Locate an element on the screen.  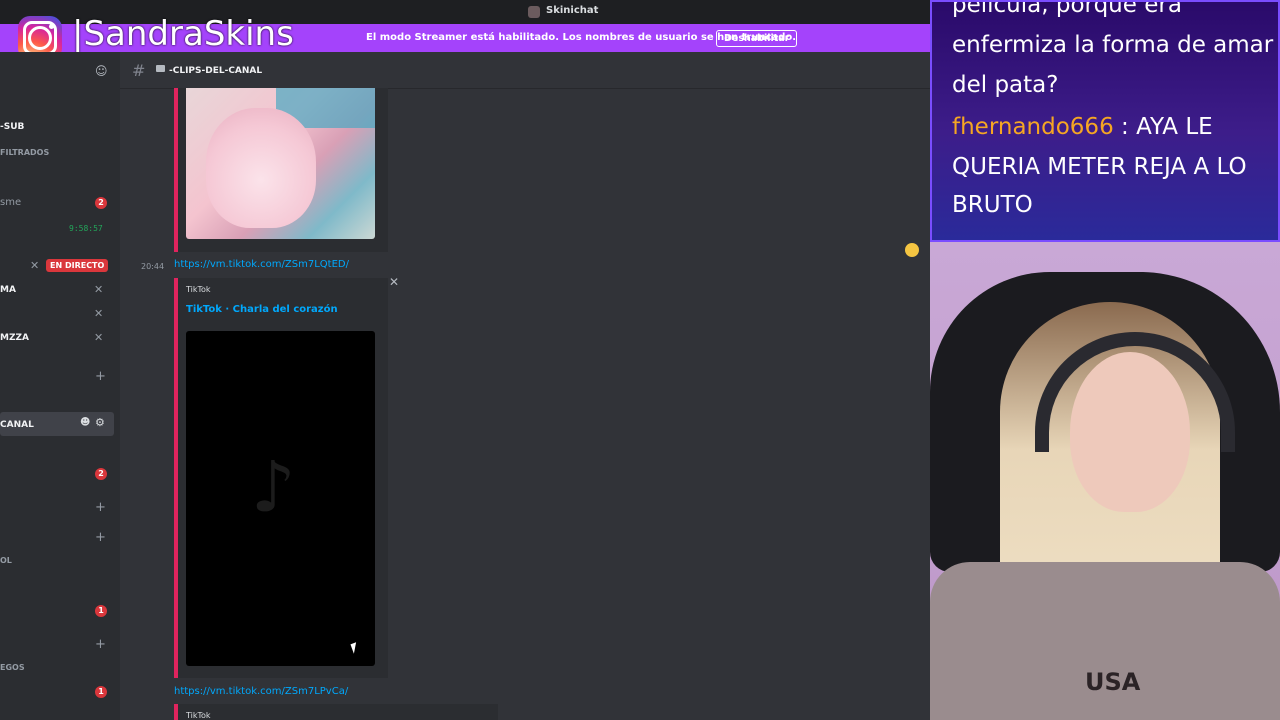
streamer-shirt: USA is located at coordinates (1105, 641).